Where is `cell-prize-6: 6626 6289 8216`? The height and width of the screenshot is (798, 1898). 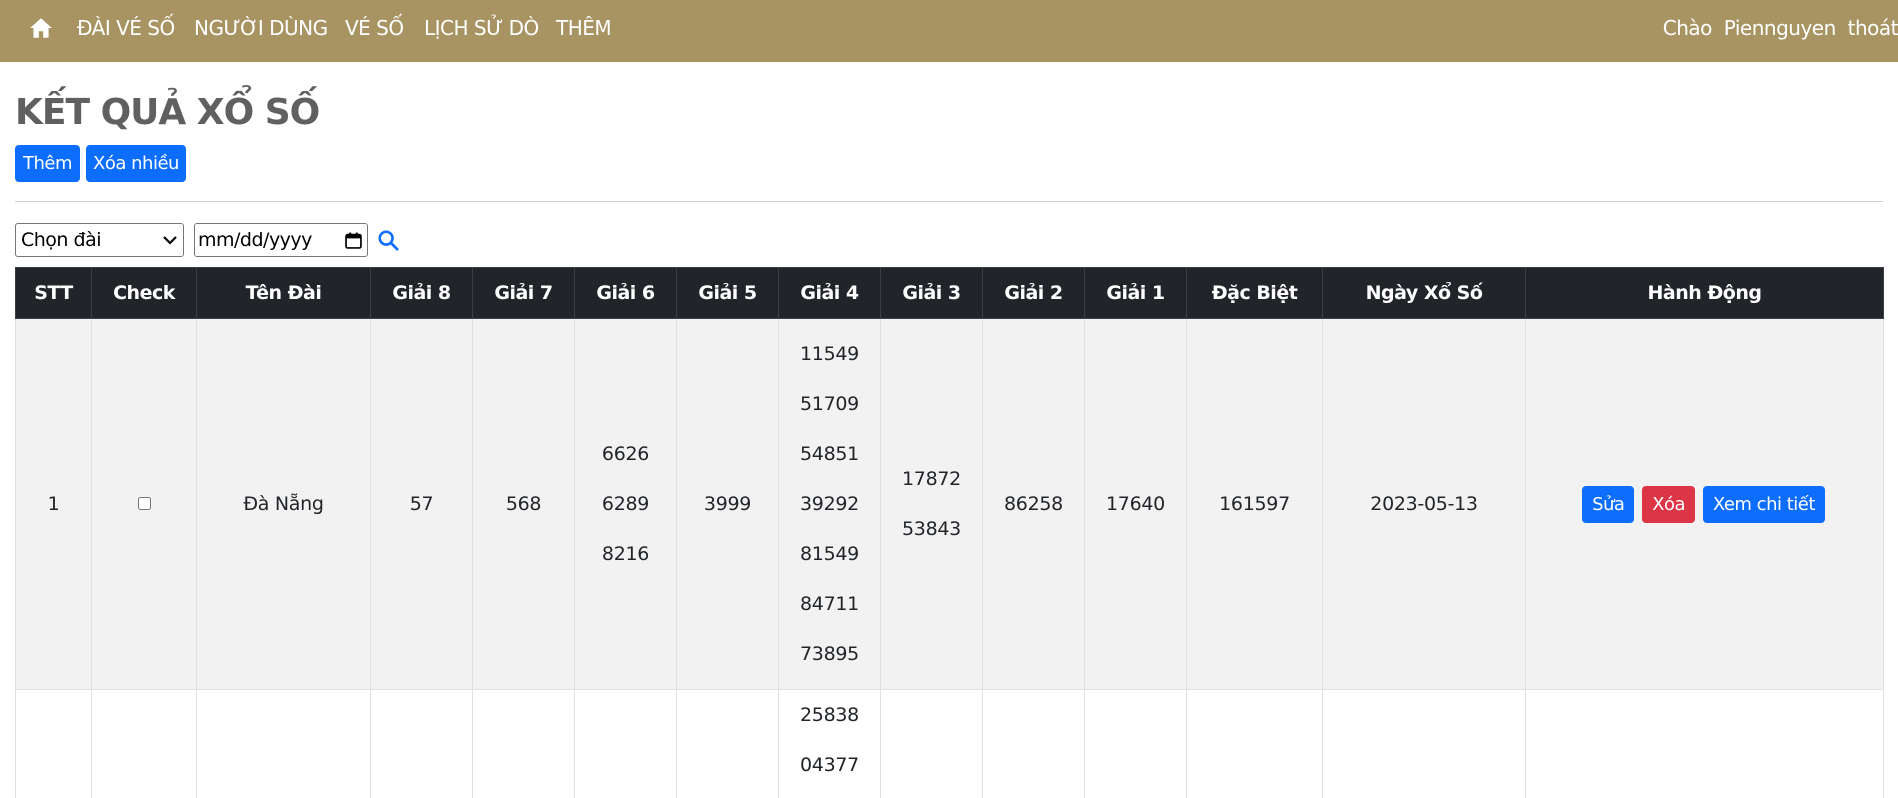
cell-prize-6: 6626 6289 8216 is located at coordinates (625, 504).